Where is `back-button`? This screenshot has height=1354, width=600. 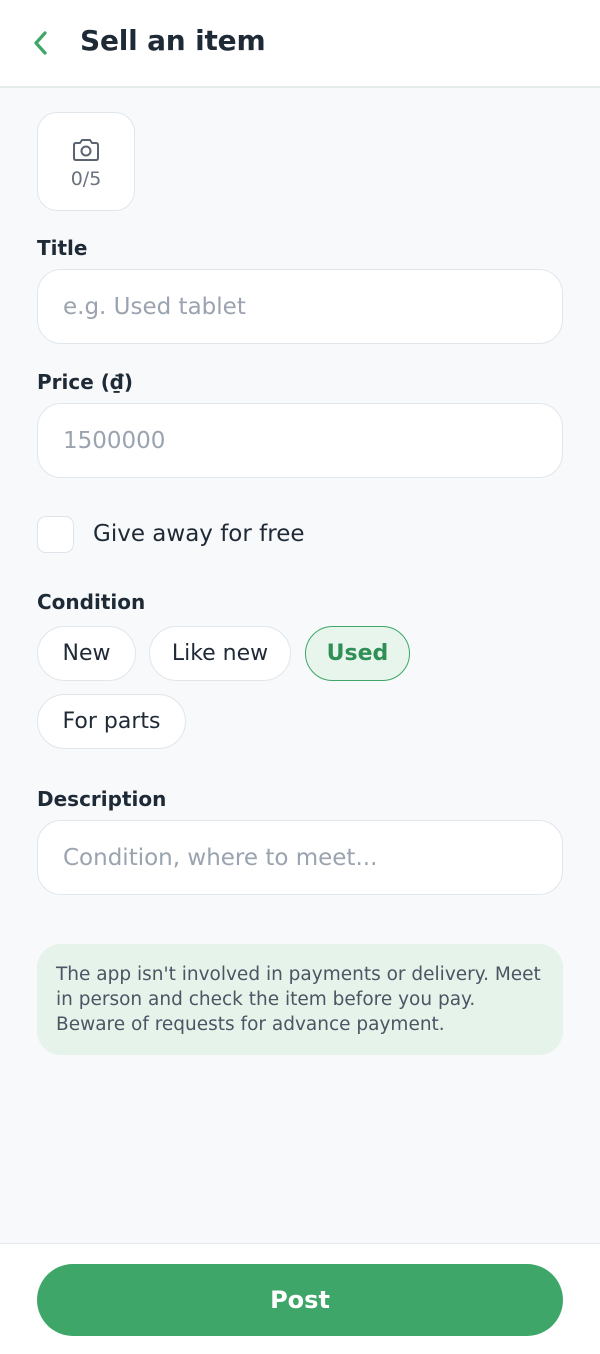 back-button is located at coordinates (41, 43).